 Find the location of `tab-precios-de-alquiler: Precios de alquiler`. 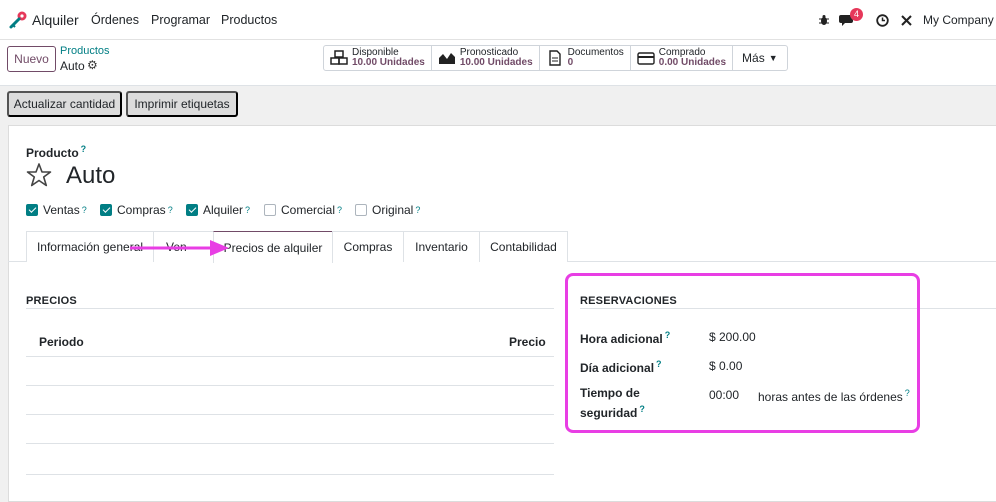

tab-precios-de-alquiler: Precios de alquiler is located at coordinates (273, 247).